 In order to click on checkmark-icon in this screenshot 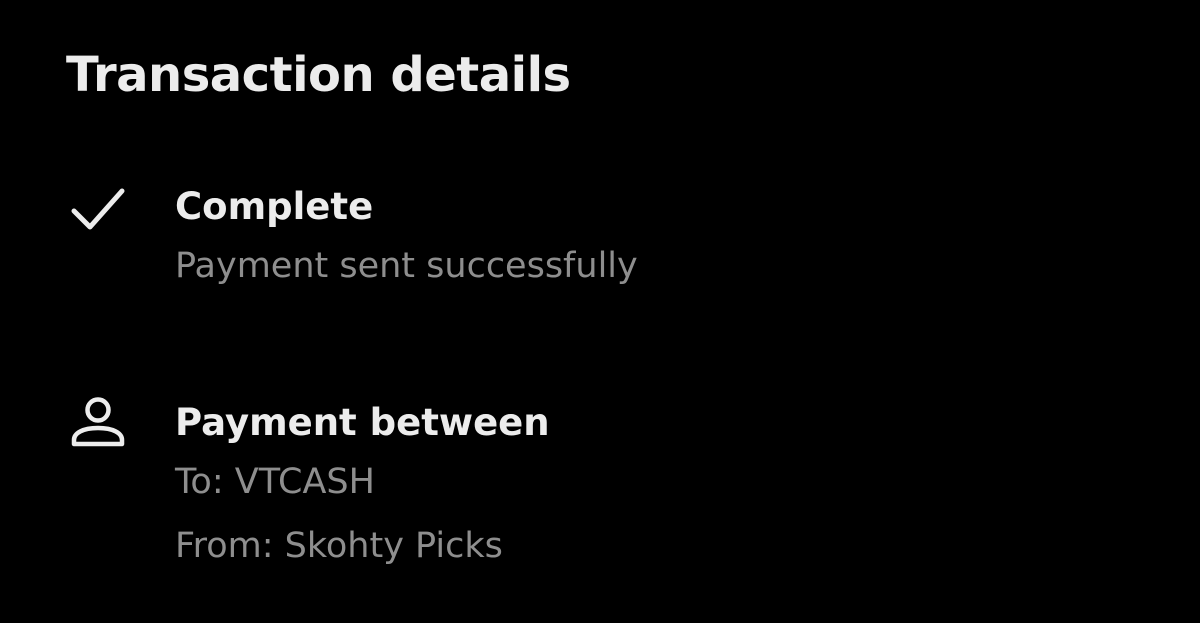, I will do `click(98, 212)`.